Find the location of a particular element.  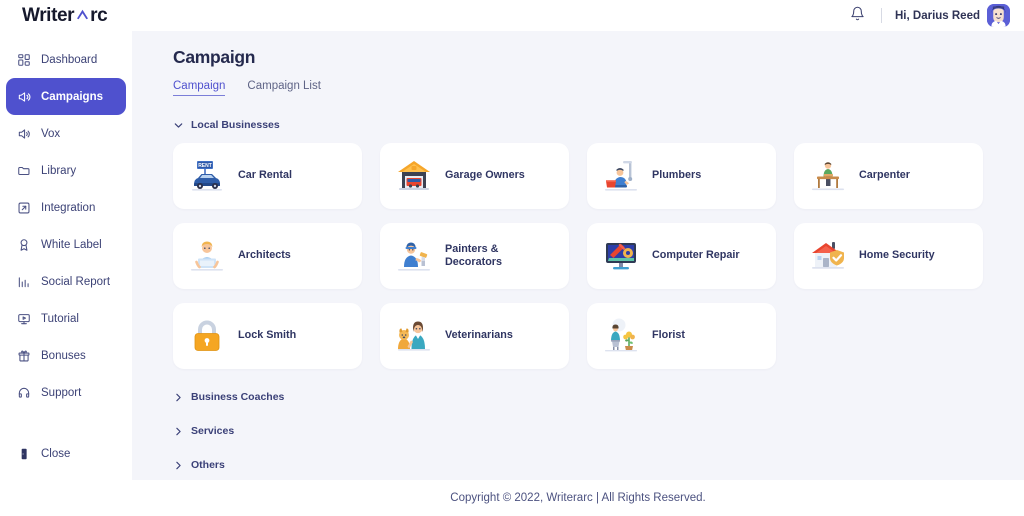

campaign-card-label: Painters & Decorators is located at coordinates (474, 255).